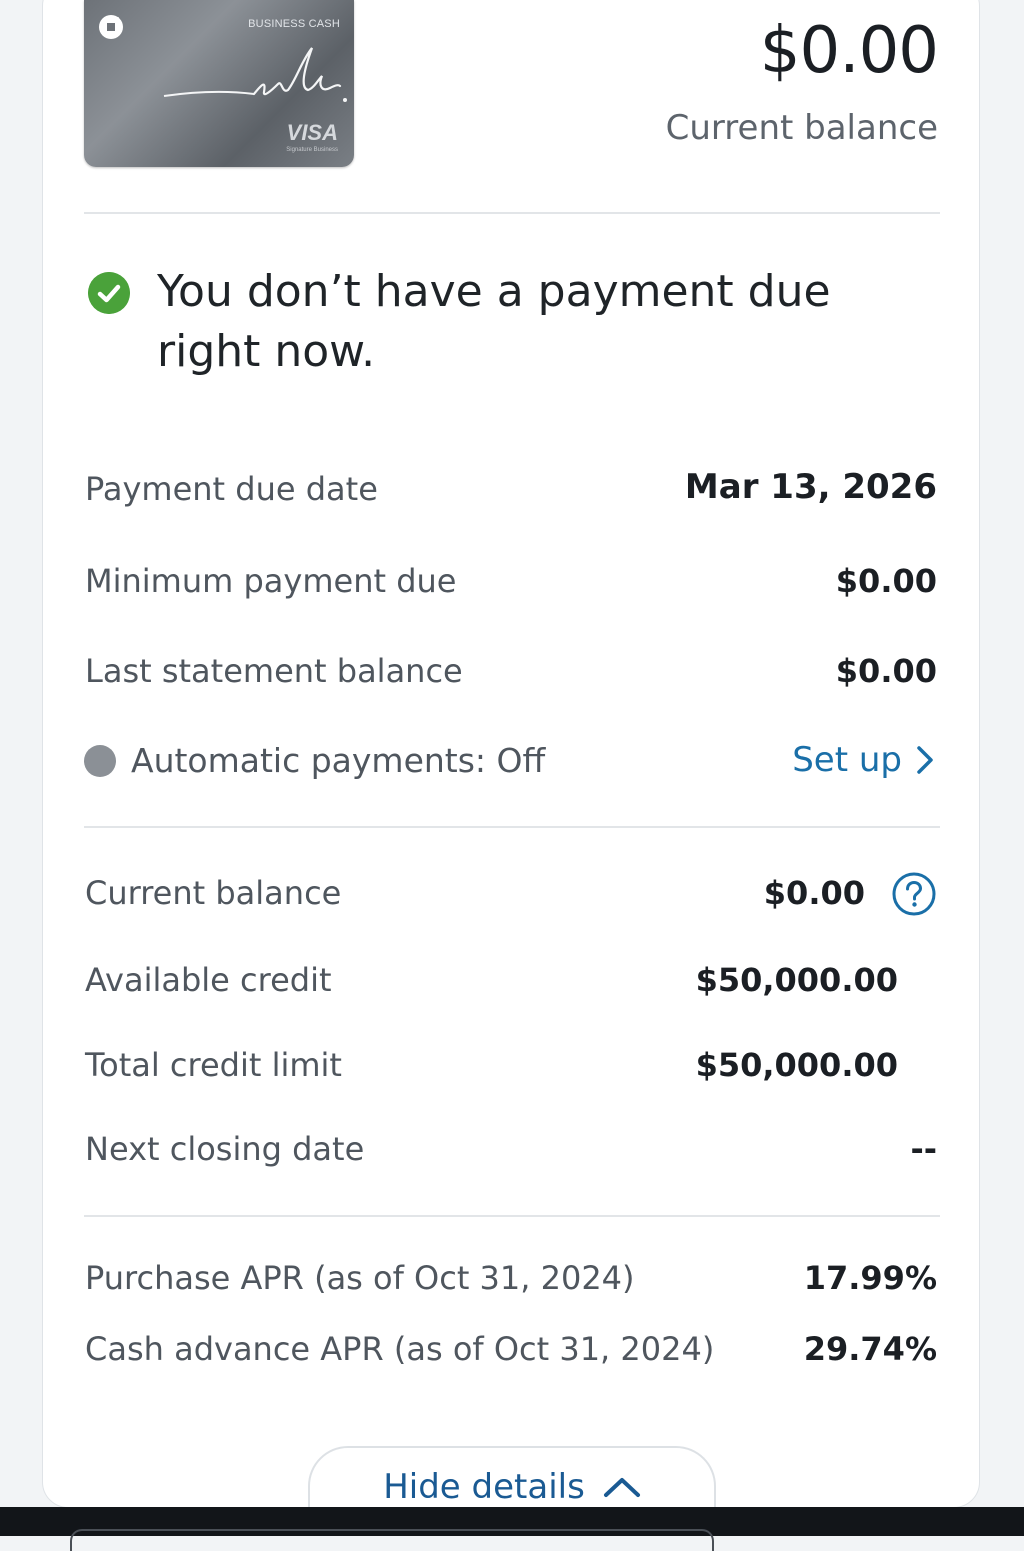 The image size is (1024, 1551). Describe the element at coordinates (494, 321) in the screenshot. I see `payment-status-message: You don’t have a payment due right now.` at that location.